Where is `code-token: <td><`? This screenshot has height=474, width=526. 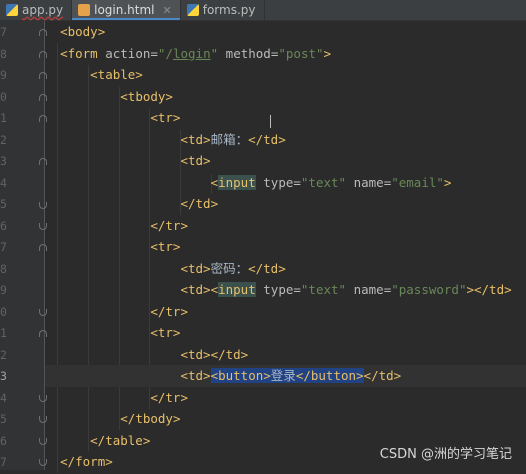
code-token: <td>< is located at coordinates (199, 289).